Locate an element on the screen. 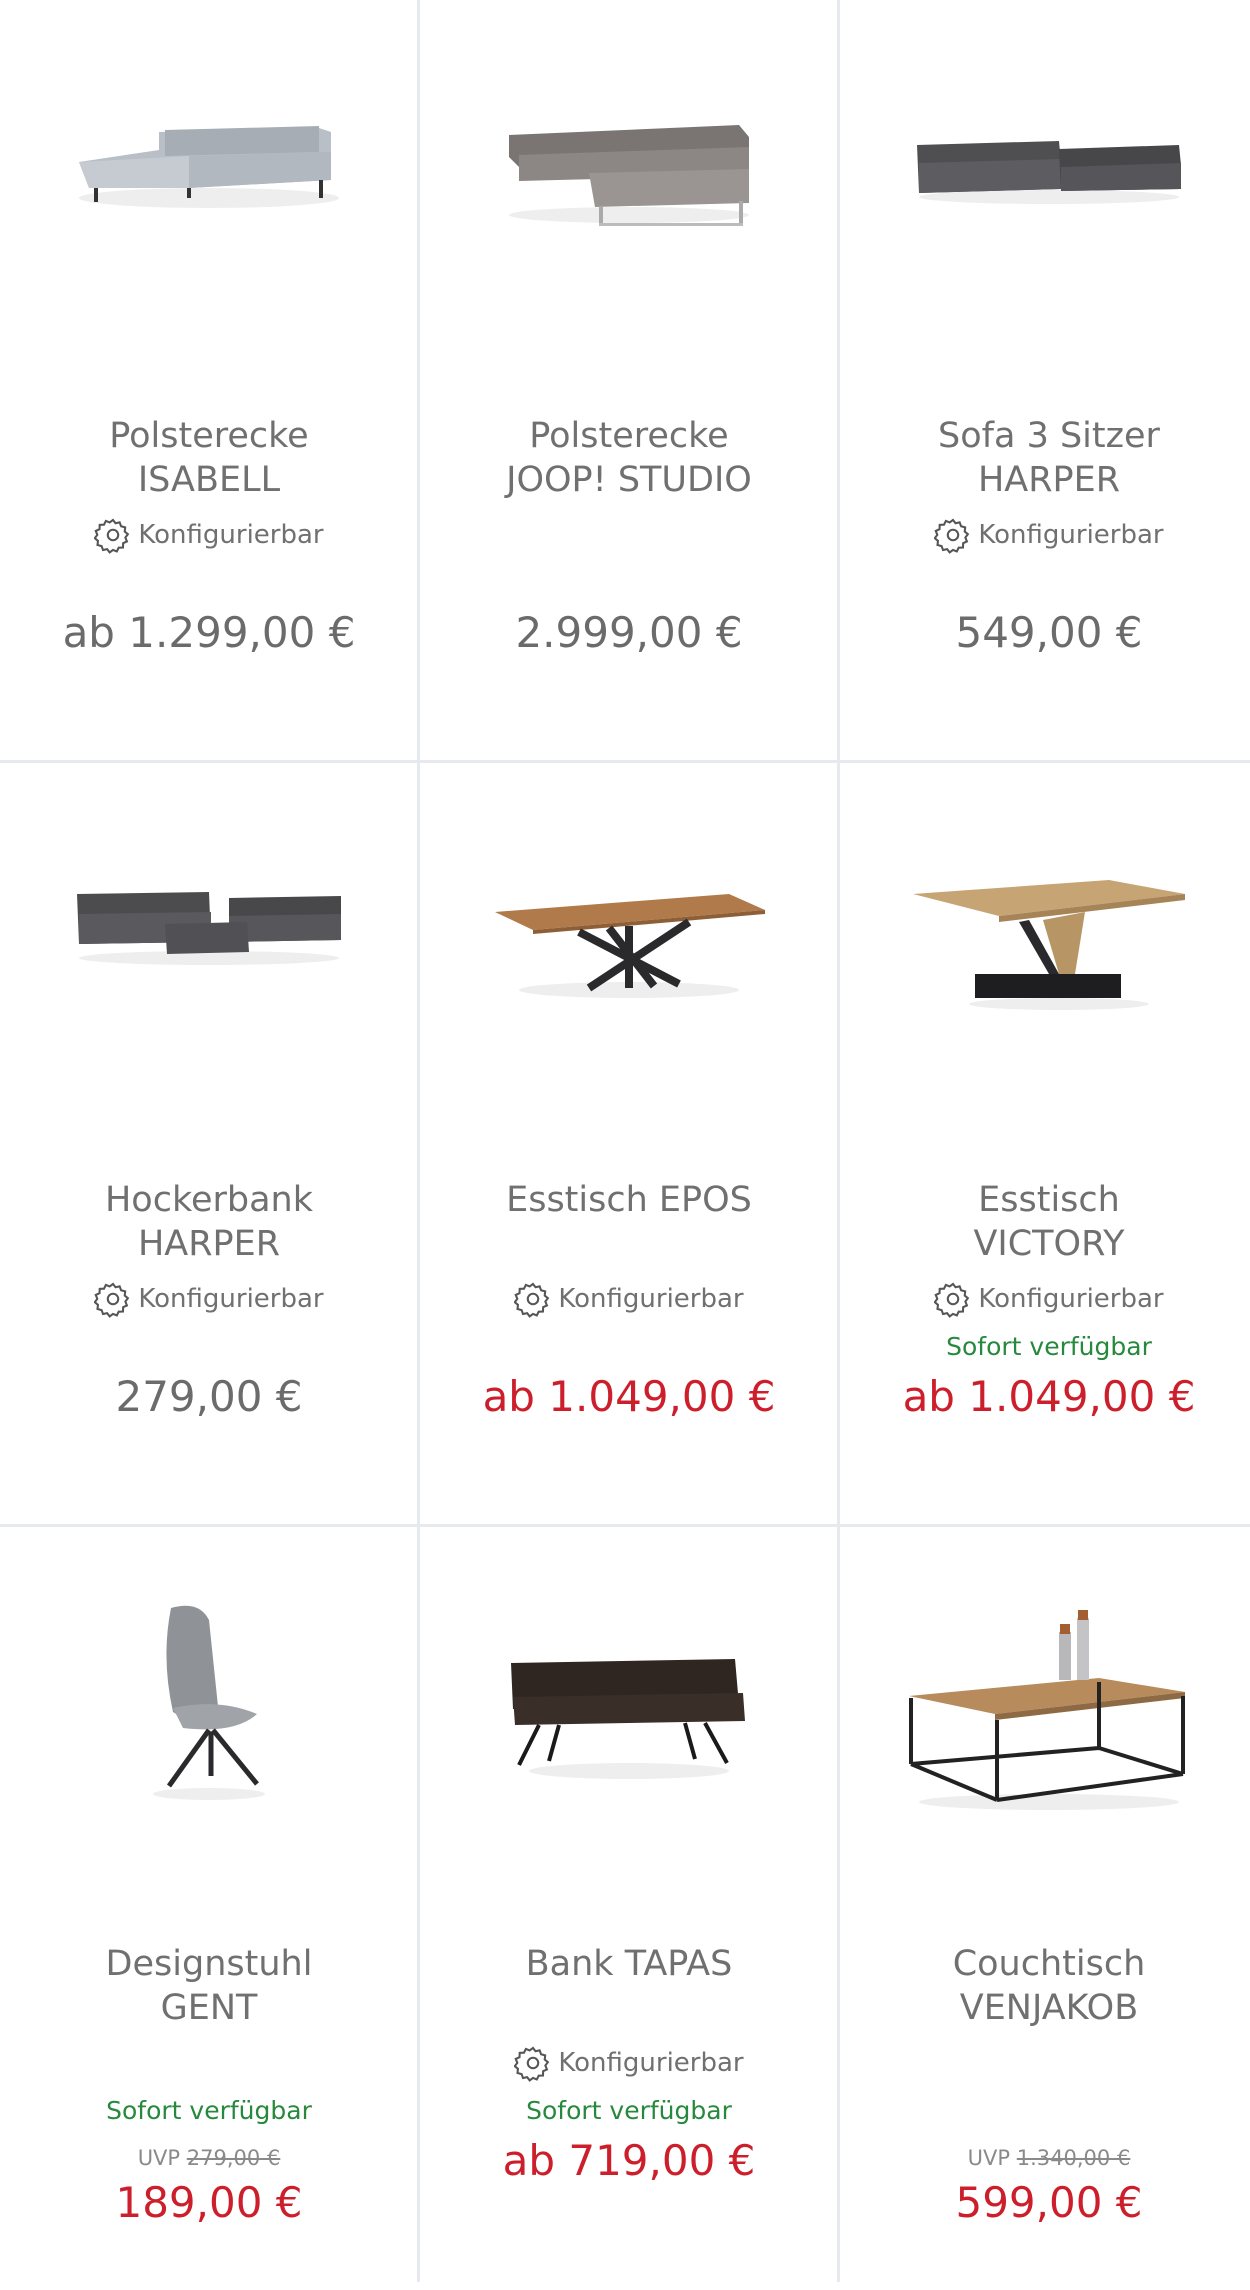  sofa-set-icon is located at coordinates (1049, 172).